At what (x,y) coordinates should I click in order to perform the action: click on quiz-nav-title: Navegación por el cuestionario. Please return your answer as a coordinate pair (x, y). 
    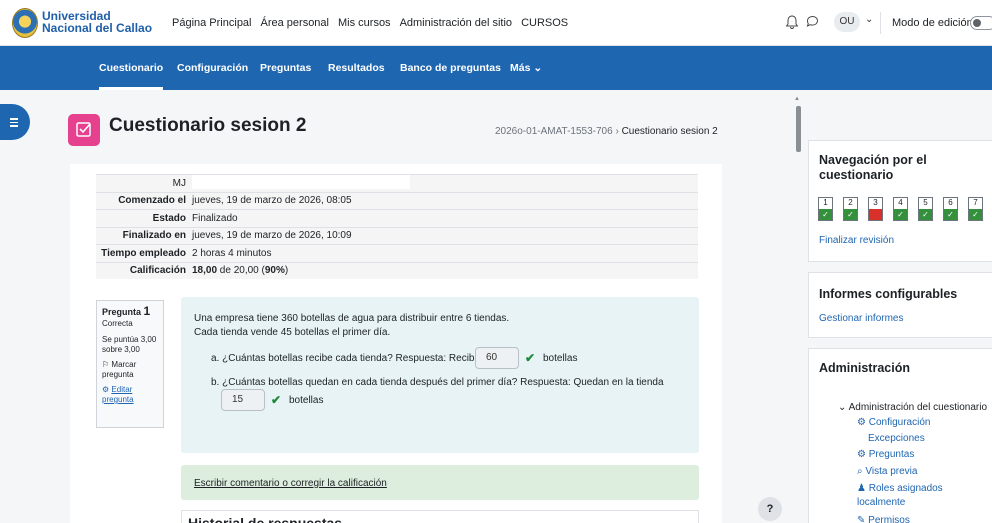
    Looking at the image, I should click on (873, 167).